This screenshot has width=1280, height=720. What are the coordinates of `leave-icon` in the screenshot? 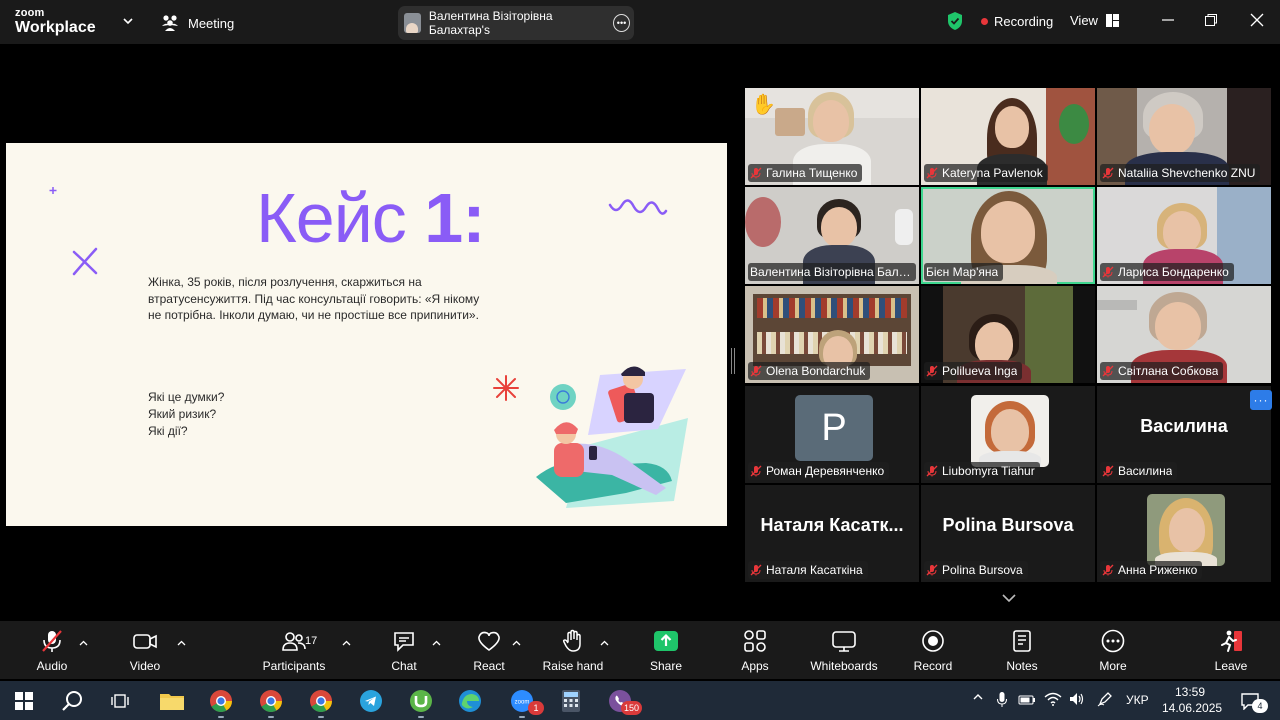 It's located at (1231, 641).